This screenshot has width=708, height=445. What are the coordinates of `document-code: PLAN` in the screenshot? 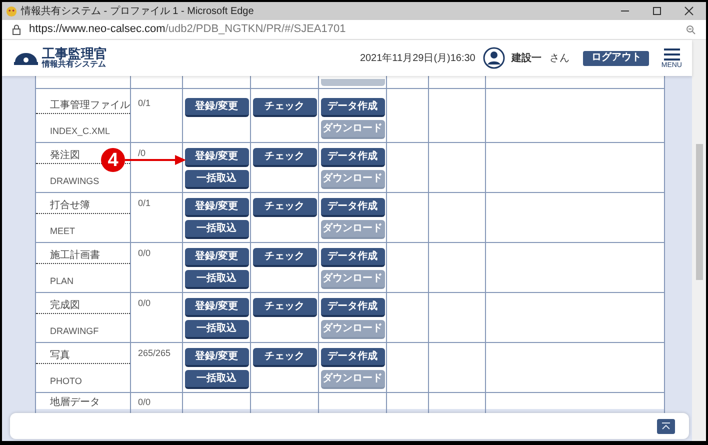 It's located at (62, 281).